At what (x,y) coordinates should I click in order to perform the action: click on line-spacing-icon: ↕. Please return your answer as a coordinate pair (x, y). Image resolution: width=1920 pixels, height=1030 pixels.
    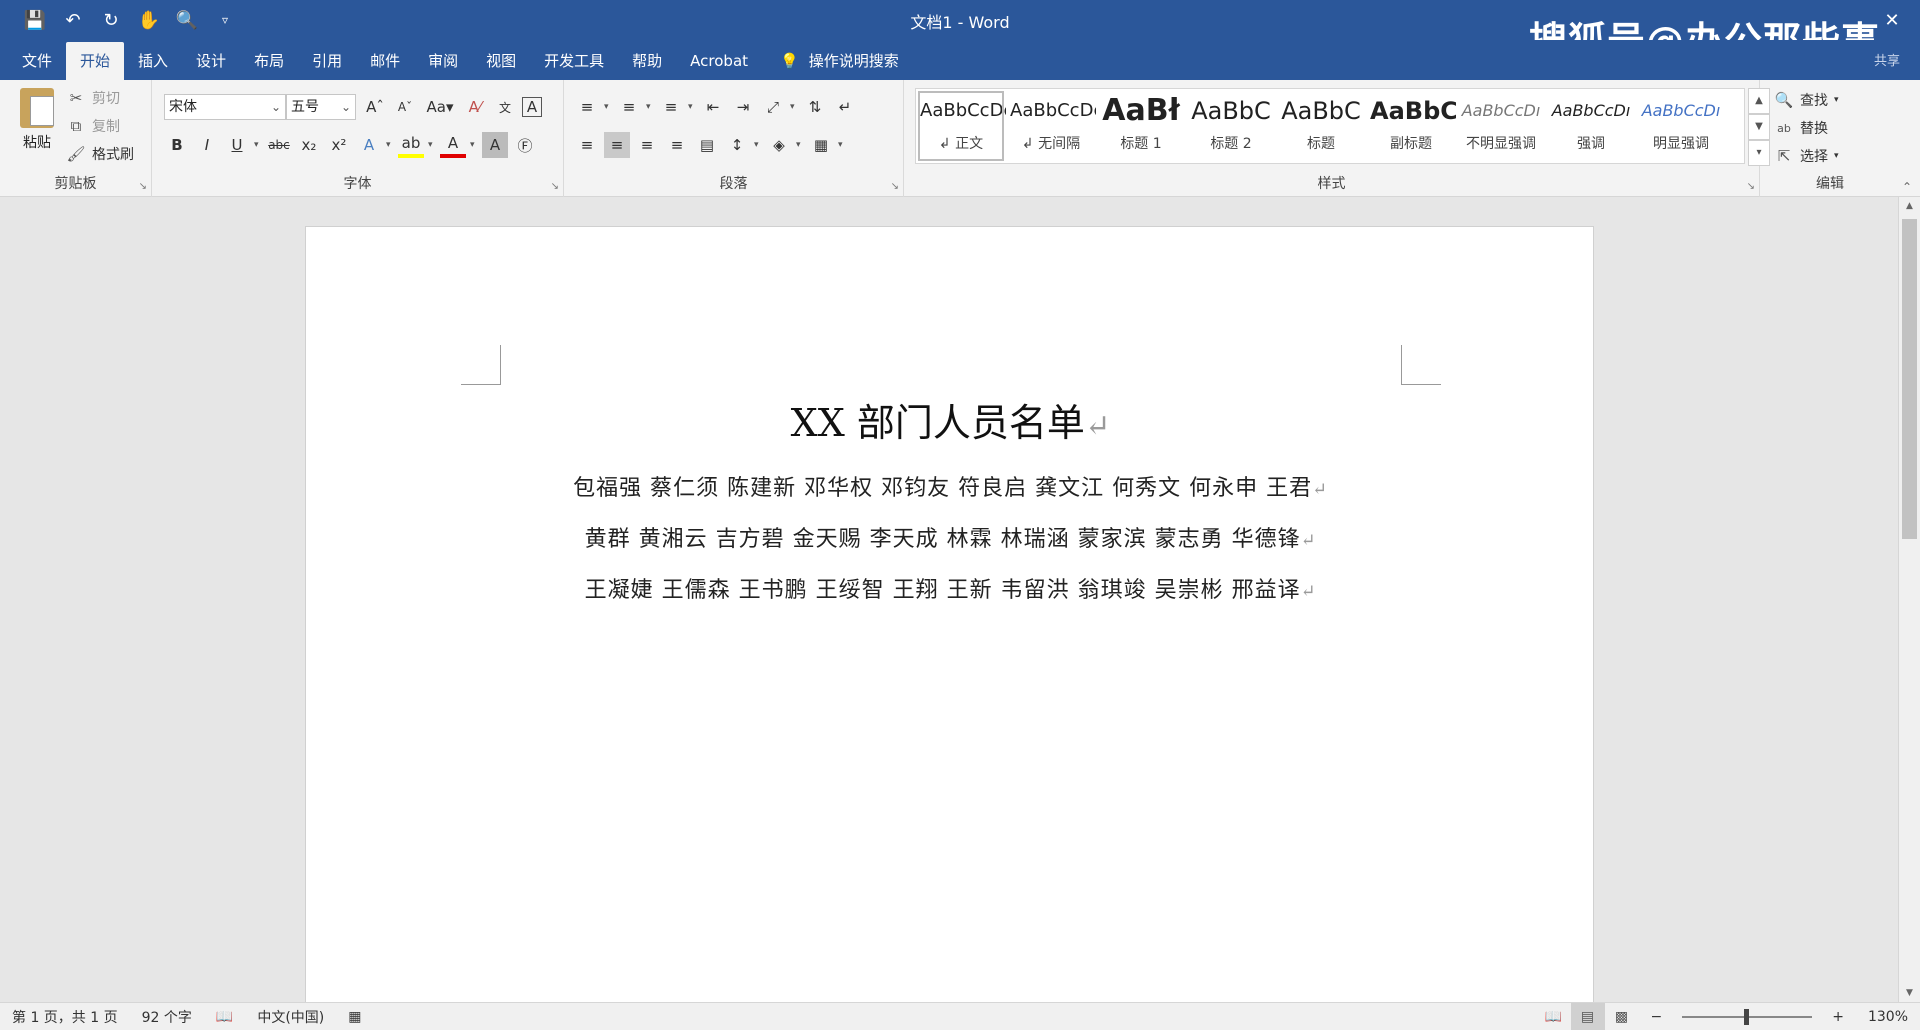
    Looking at the image, I should click on (737, 145).